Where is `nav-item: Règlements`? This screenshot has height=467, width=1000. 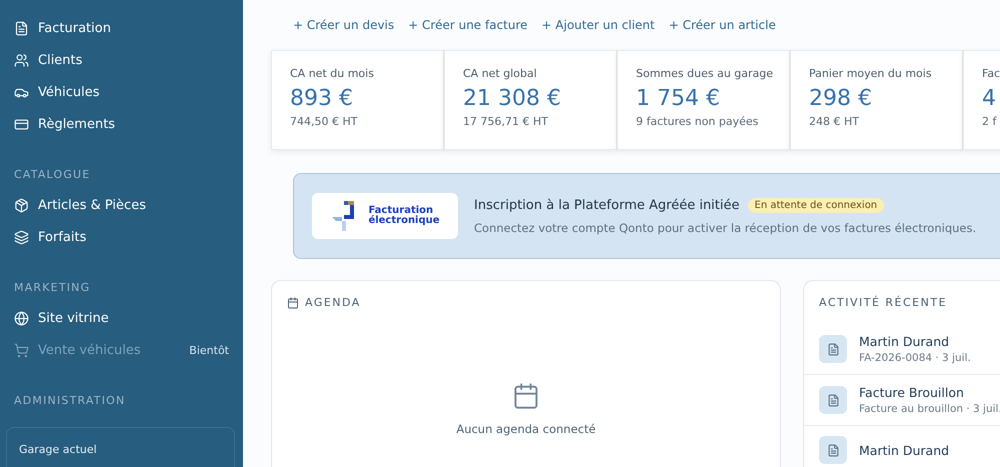 nav-item: Règlements is located at coordinates (121, 124).